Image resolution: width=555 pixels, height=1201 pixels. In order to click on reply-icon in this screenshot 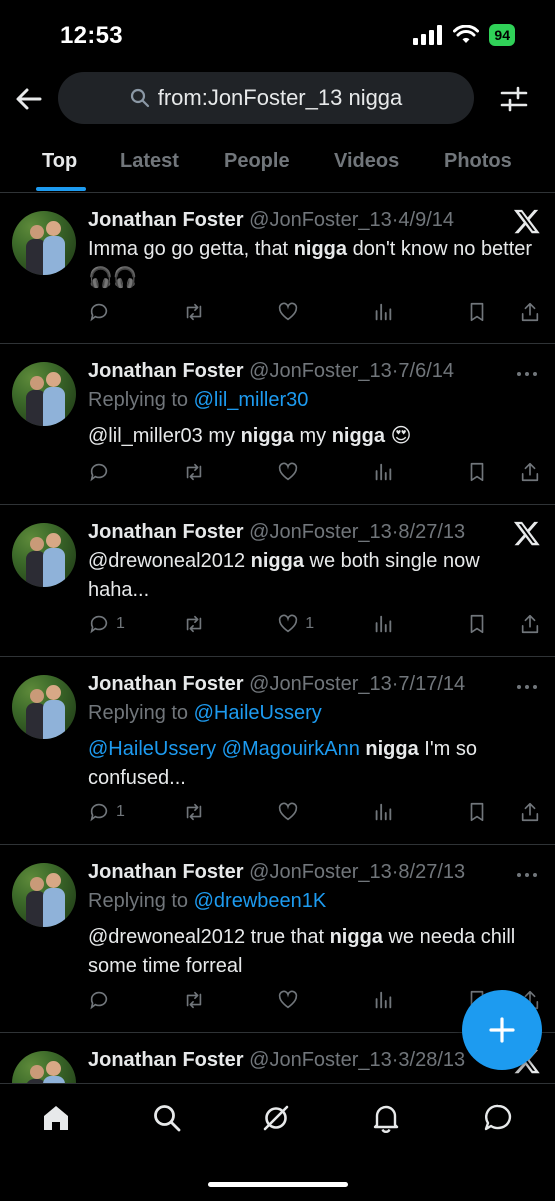, I will do `click(99, 812)`.